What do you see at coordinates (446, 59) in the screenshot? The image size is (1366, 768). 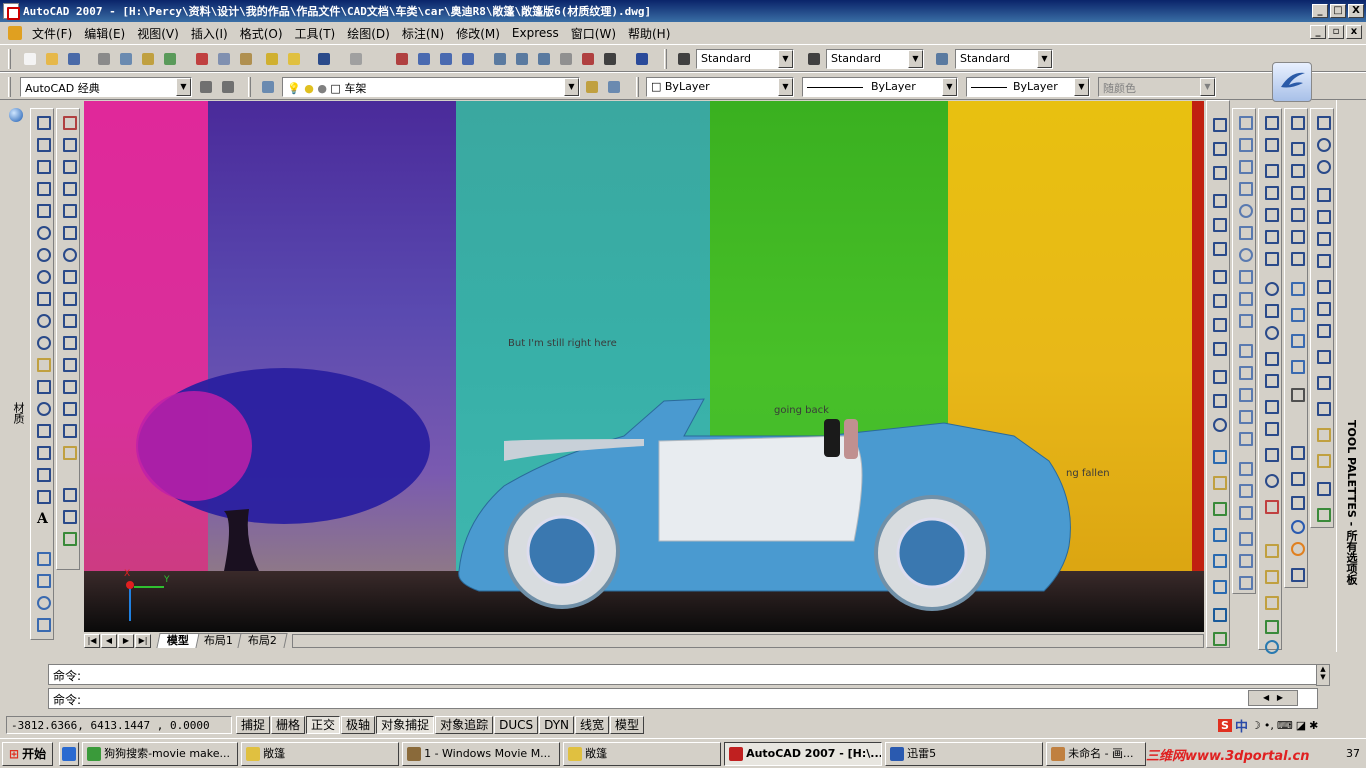 I see `zoom-window-icon` at bounding box center [446, 59].